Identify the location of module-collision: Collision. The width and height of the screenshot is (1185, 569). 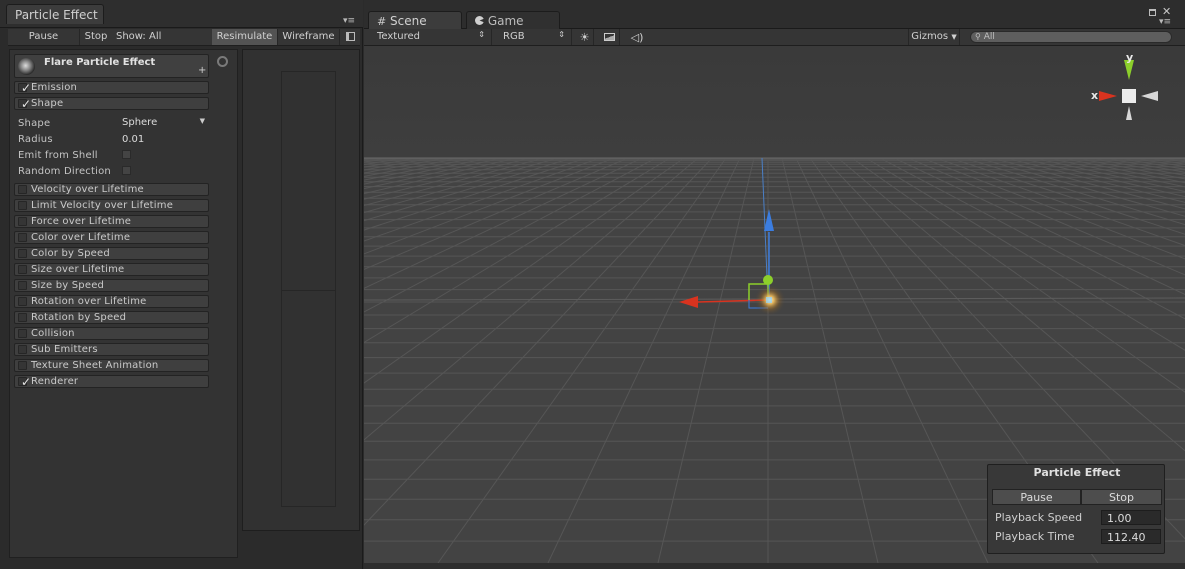
(111, 333).